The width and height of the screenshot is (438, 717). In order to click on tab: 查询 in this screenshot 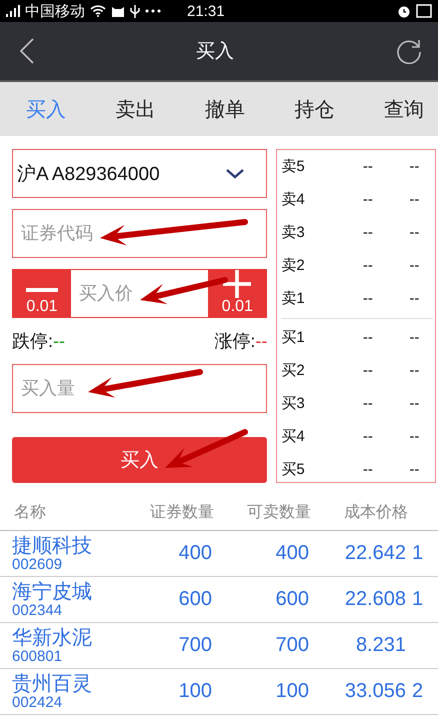, I will do `click(404, 109)`.